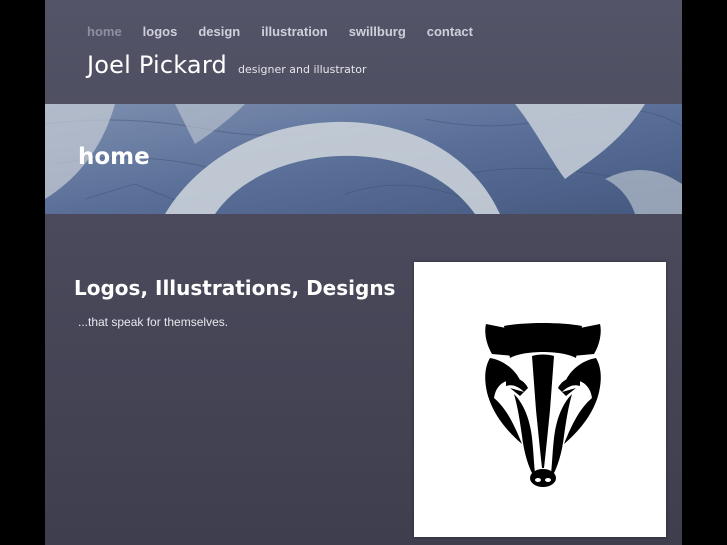 This screenshot has height=545, width=727. Describe the element at coordinates (450, 31) in the screenshot. I see `nav-contact: contact` at that location.